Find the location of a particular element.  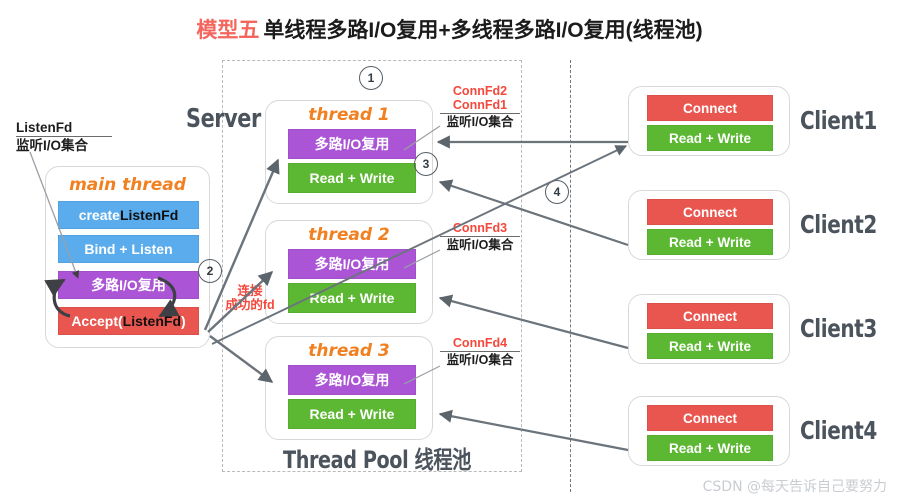

main-thread-row-create-listenfd: create ListenFd is located at coordinates (128, 215).